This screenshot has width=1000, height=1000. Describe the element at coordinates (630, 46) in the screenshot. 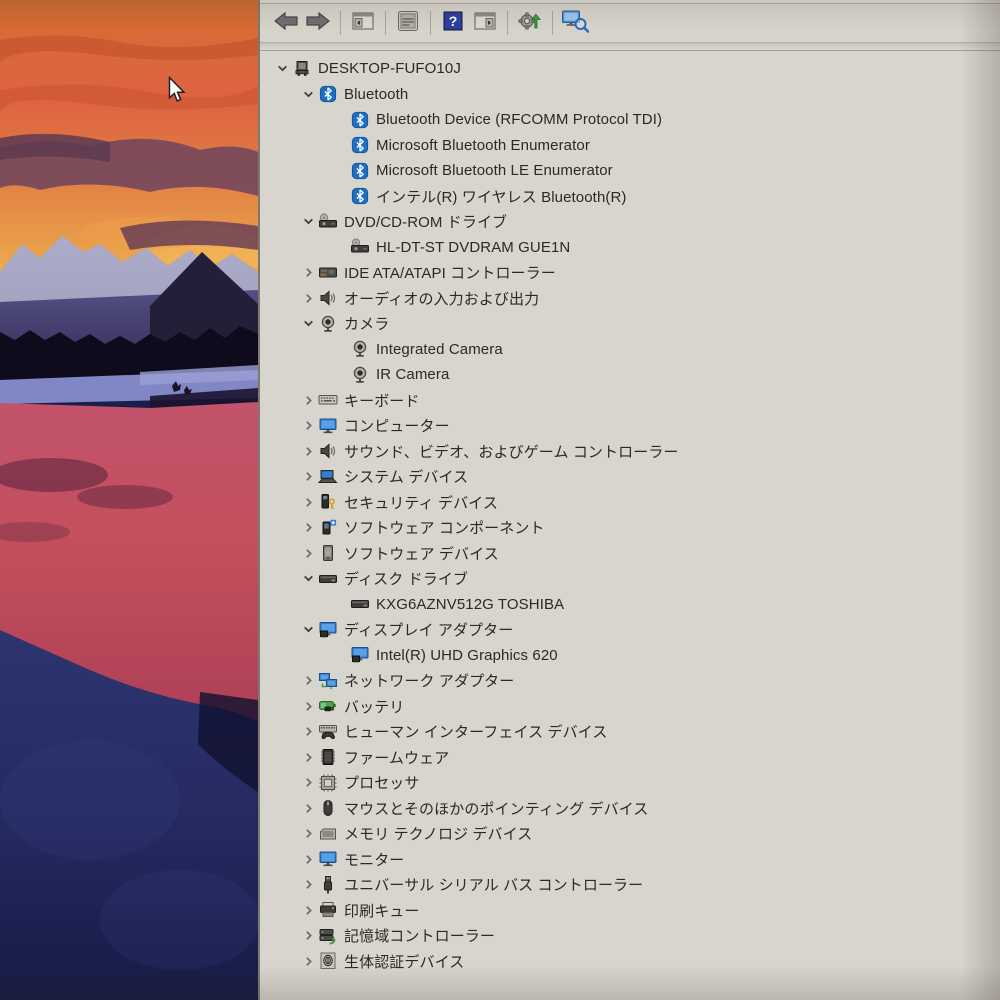

I see `toolbar-divider` at that location.